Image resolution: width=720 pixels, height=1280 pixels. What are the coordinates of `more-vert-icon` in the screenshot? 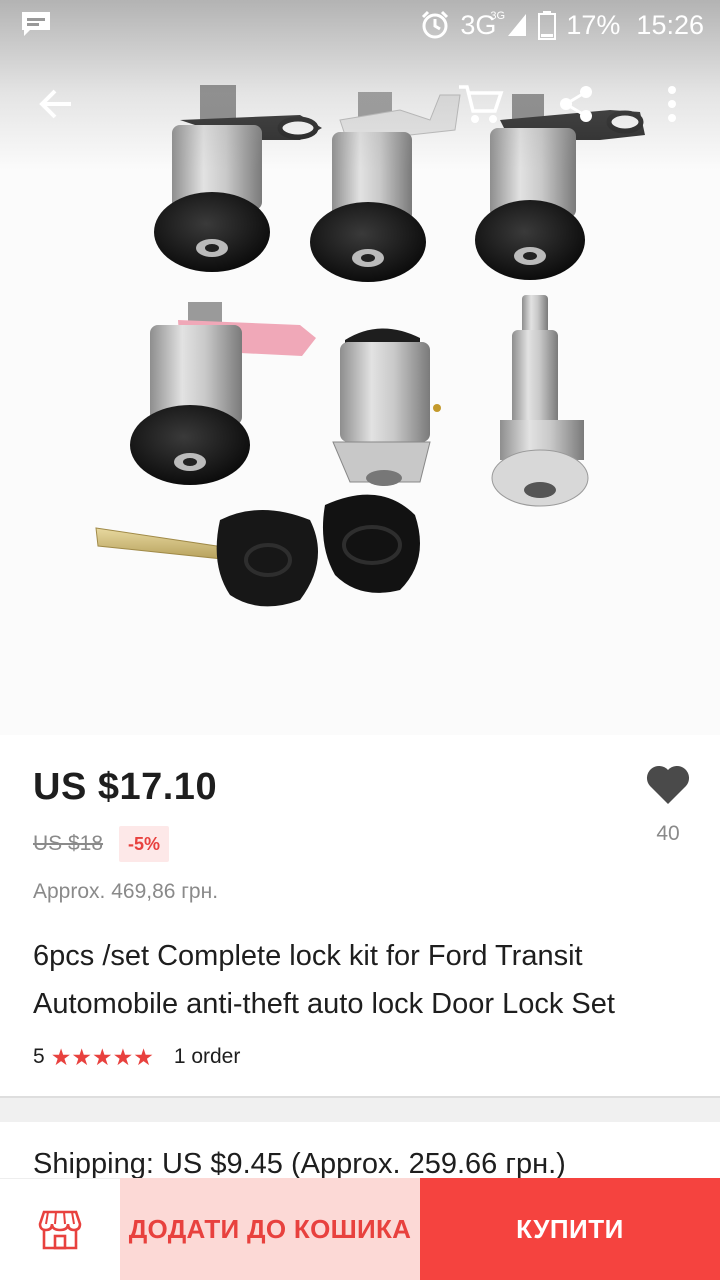 It's located at (672, 104).